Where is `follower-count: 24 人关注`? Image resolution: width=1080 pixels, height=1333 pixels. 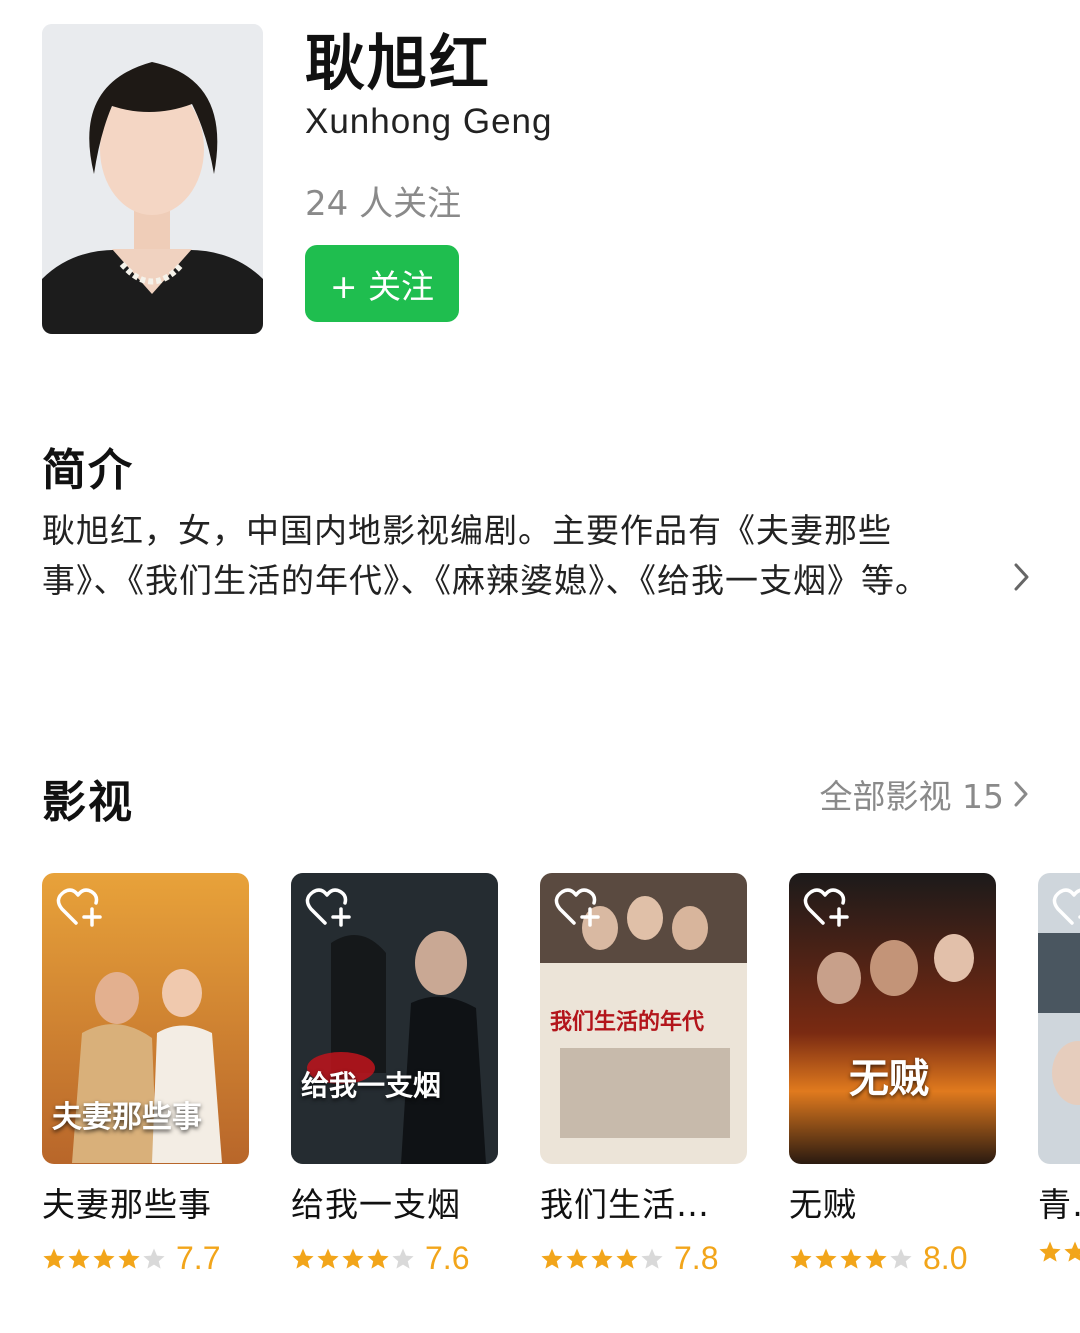 follower-count: 24 人关注 is located at coordinates (383, 204).